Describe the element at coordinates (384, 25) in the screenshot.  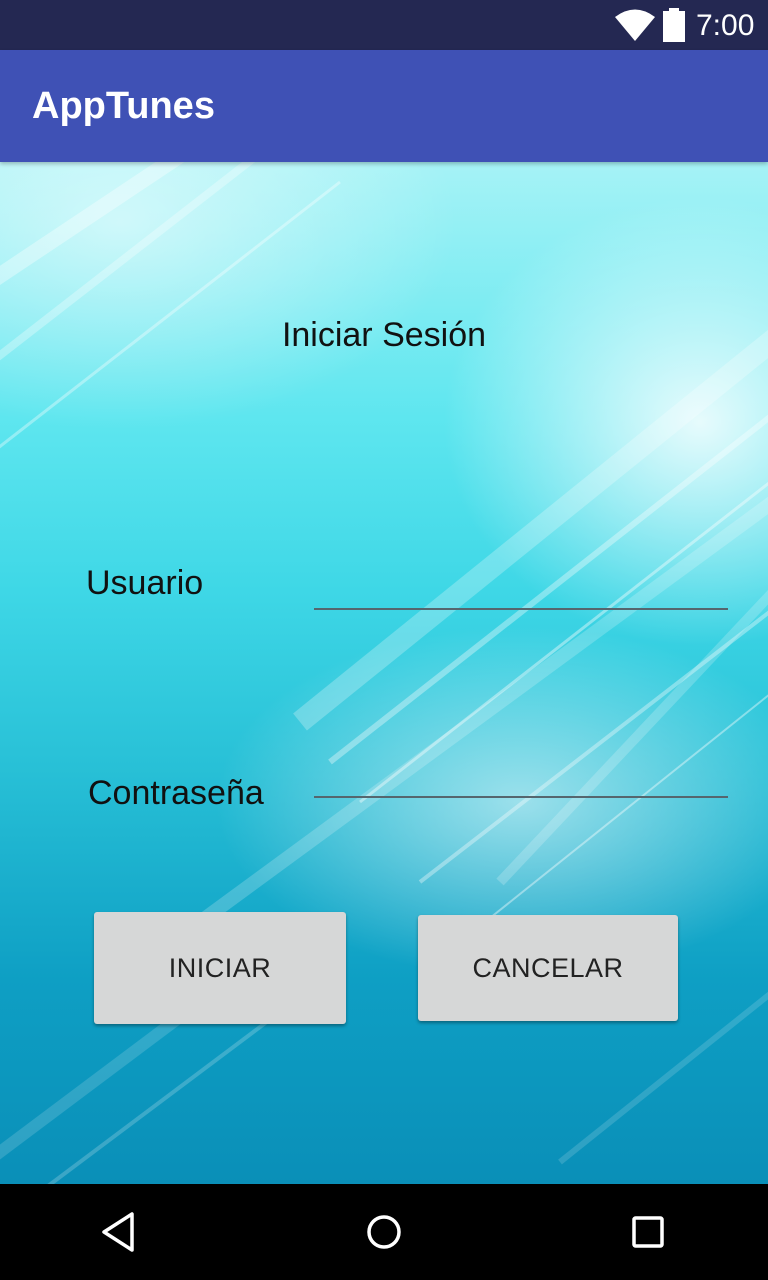
I see `status-bar: 7:00` at that location.